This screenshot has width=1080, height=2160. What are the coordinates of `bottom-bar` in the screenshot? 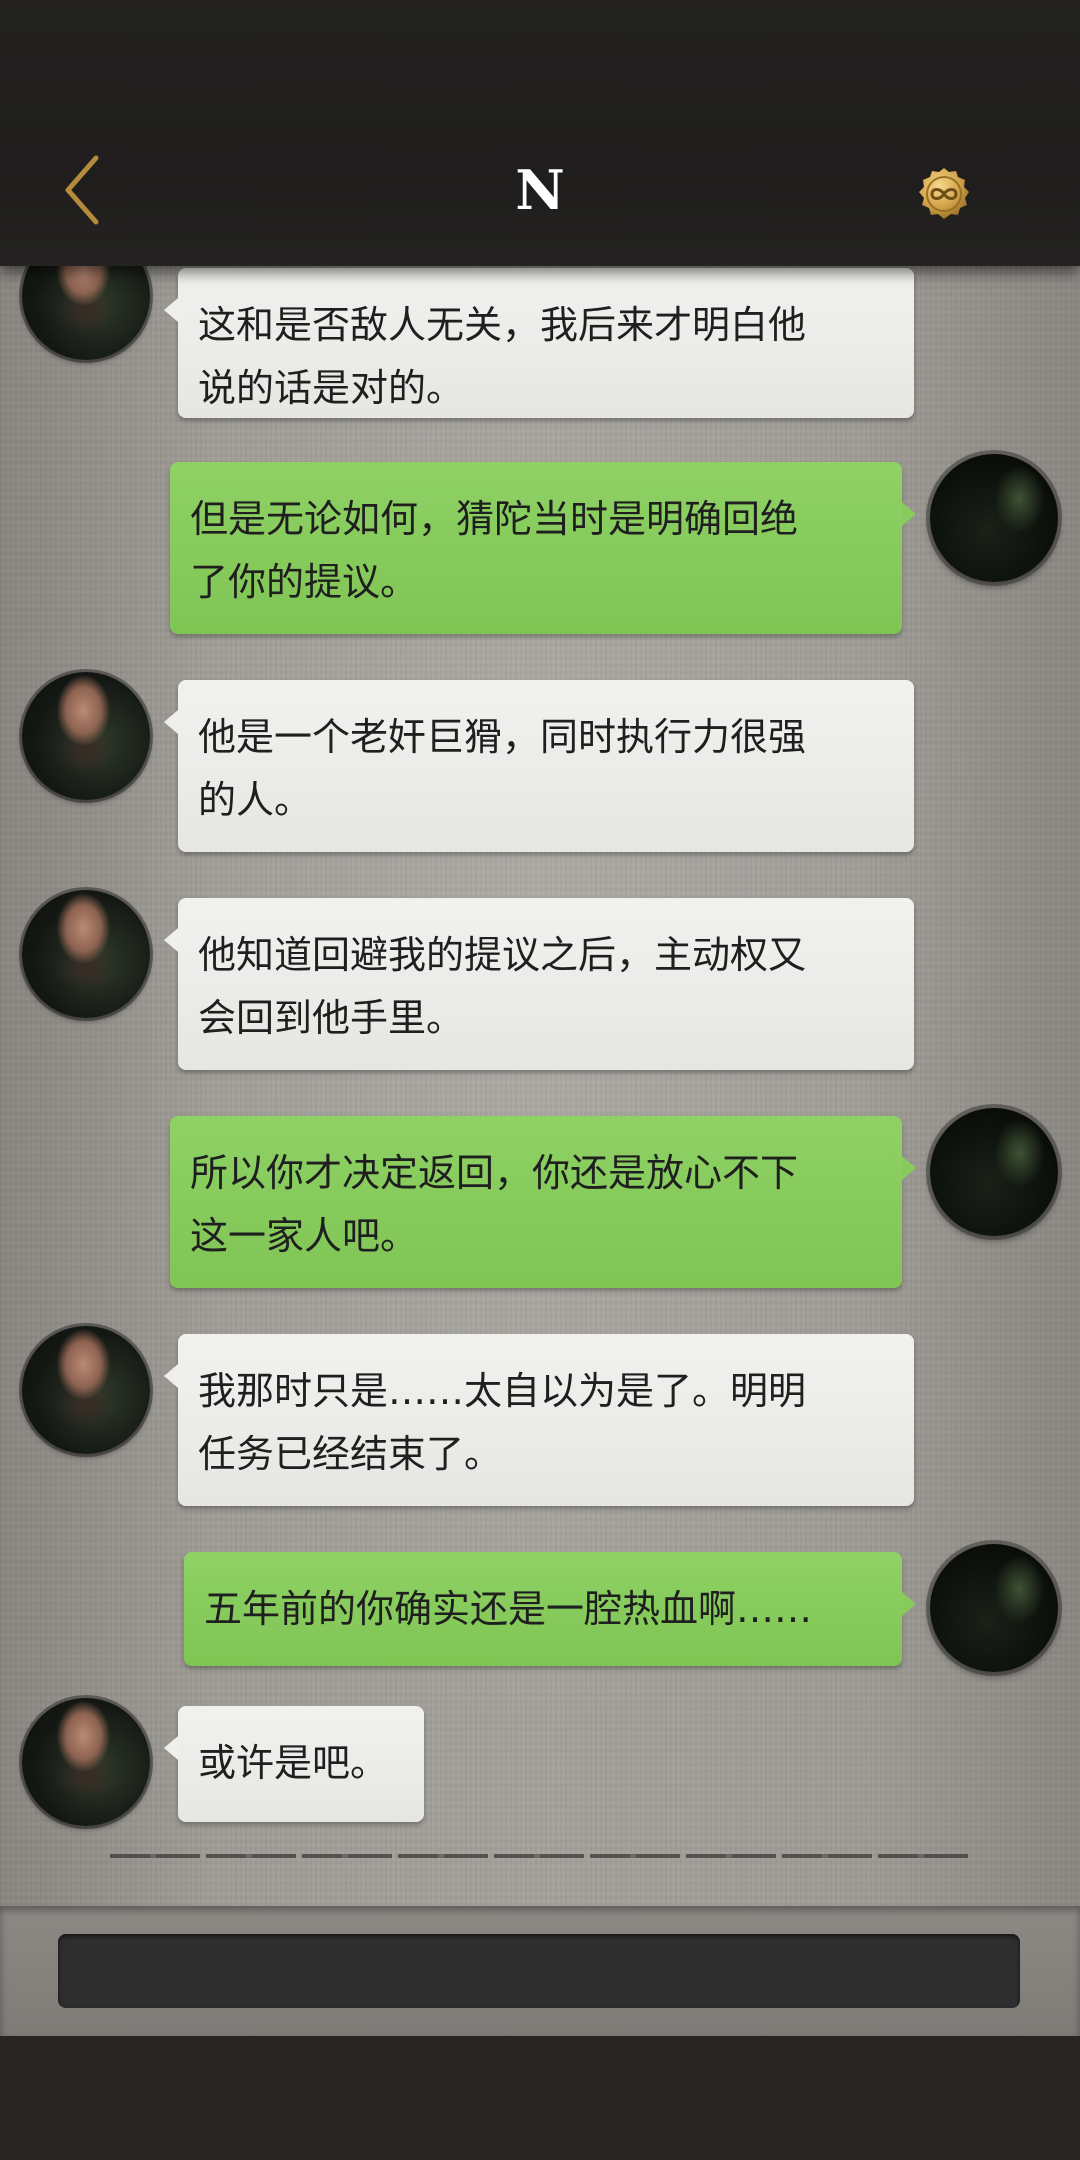 It's located at (540, 2098).